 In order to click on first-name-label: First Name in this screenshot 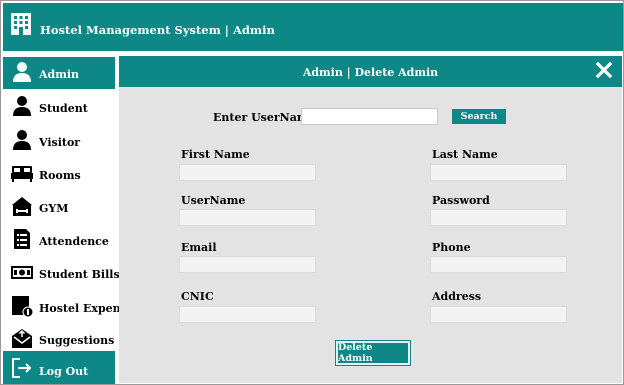, I will do `click(215, 154)`.